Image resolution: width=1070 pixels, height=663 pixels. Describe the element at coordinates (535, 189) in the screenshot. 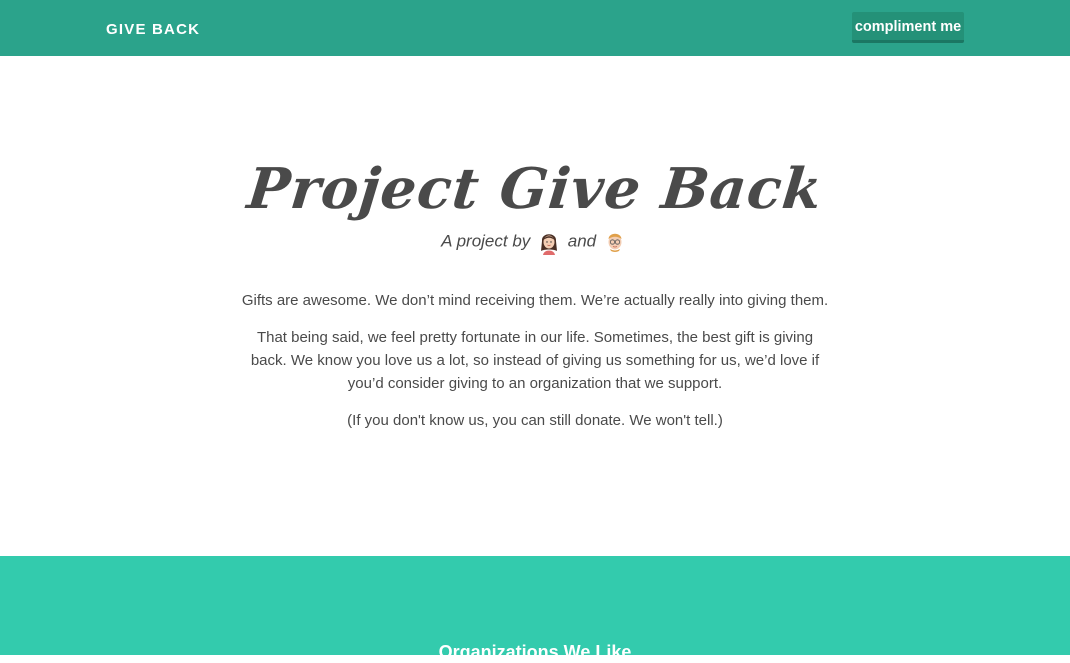

I see `page-title: Project Give Back` at that location.